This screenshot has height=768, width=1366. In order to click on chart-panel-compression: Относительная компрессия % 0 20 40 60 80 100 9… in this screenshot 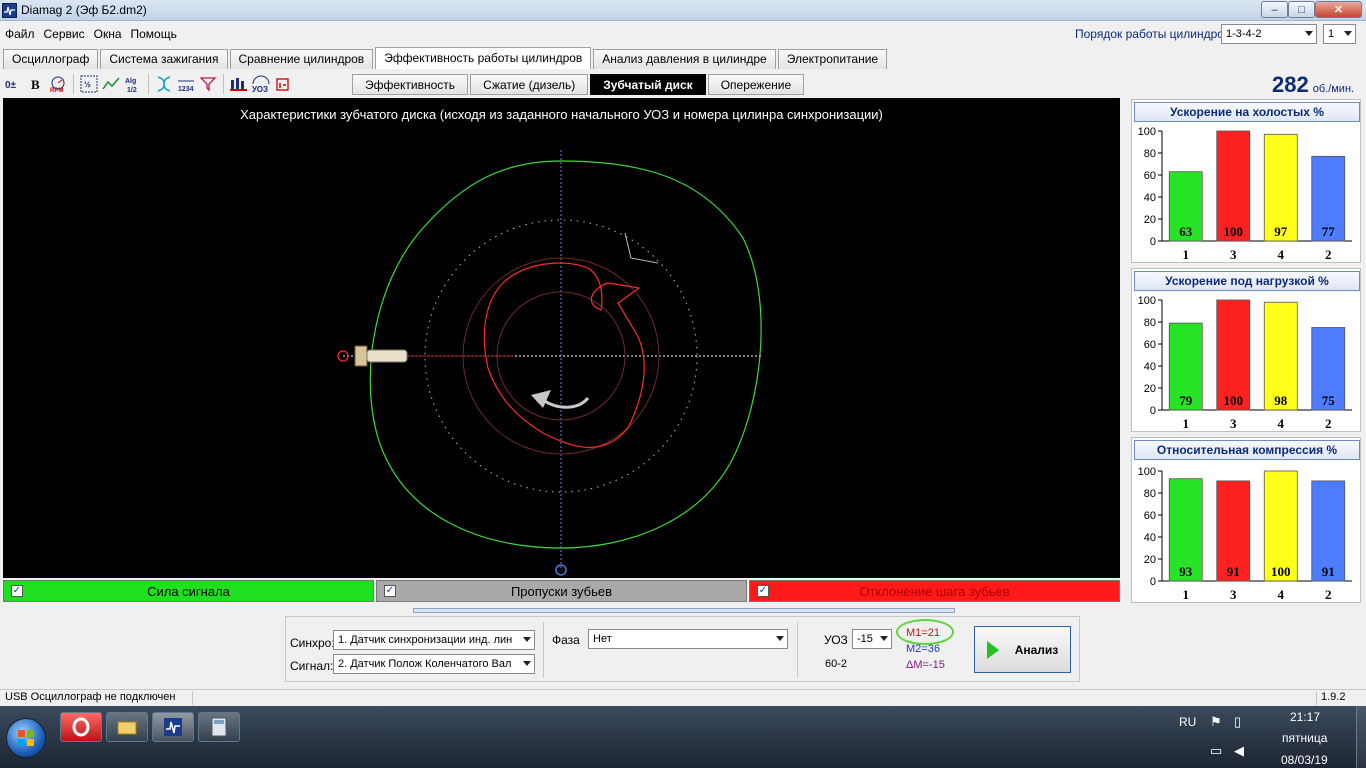, I will do `click(1246, 520)`.